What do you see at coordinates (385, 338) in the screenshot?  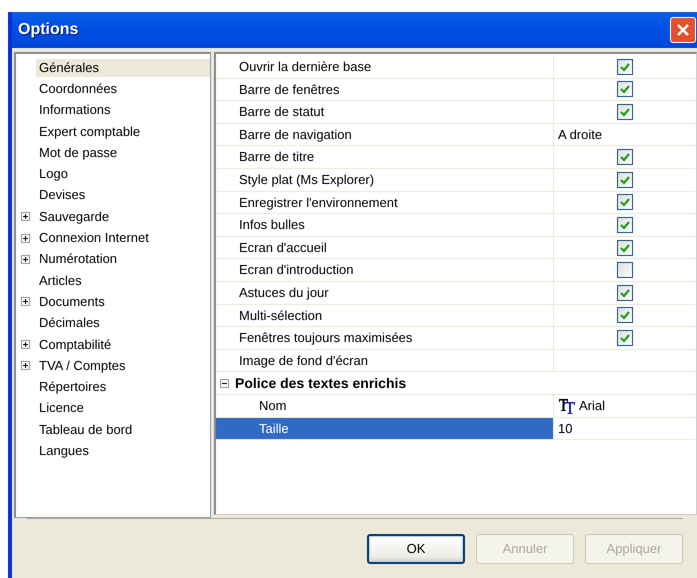 I see `property-label: Fenêtres toujours maximisées` at bounding box center [385, 338].